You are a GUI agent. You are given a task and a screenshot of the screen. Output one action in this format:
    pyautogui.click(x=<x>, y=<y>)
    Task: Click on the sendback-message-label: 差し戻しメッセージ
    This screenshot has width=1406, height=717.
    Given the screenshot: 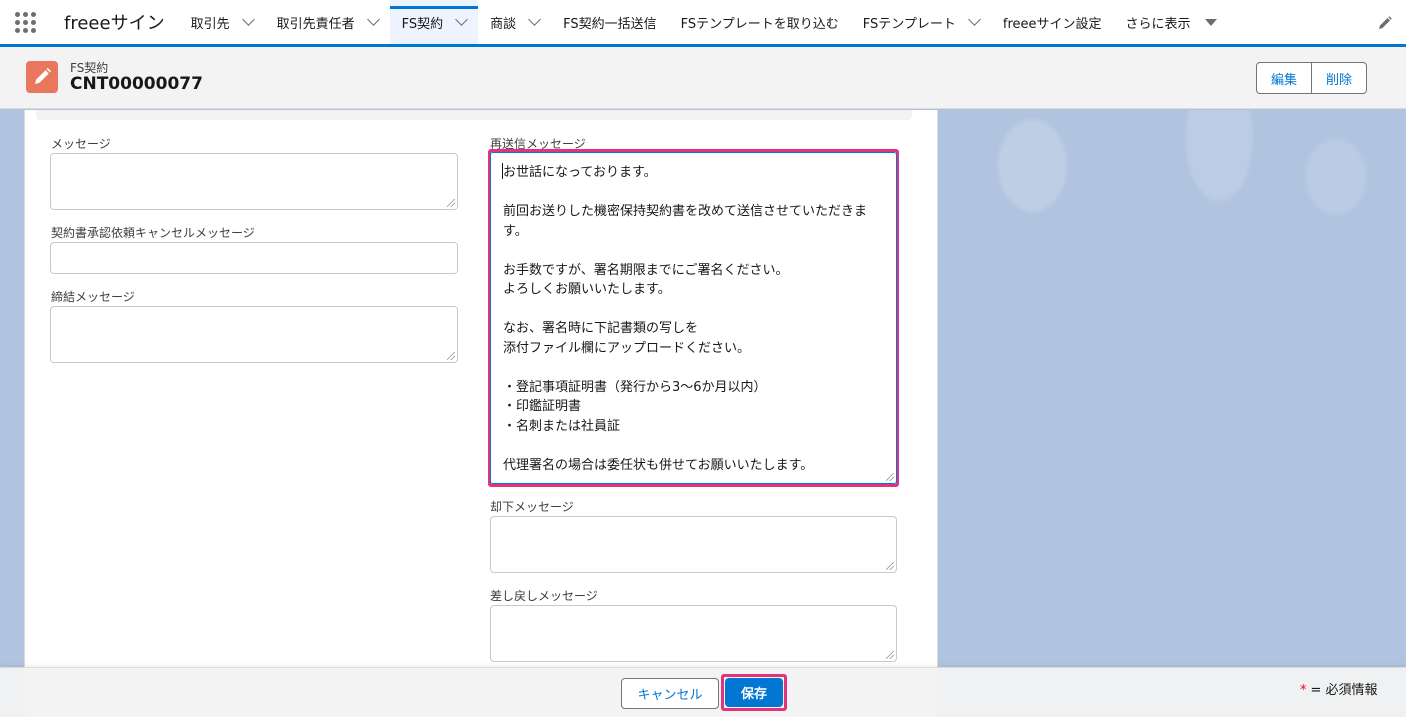 What is the action you would take?
    pyautogui.click(x=544, y=596)
    